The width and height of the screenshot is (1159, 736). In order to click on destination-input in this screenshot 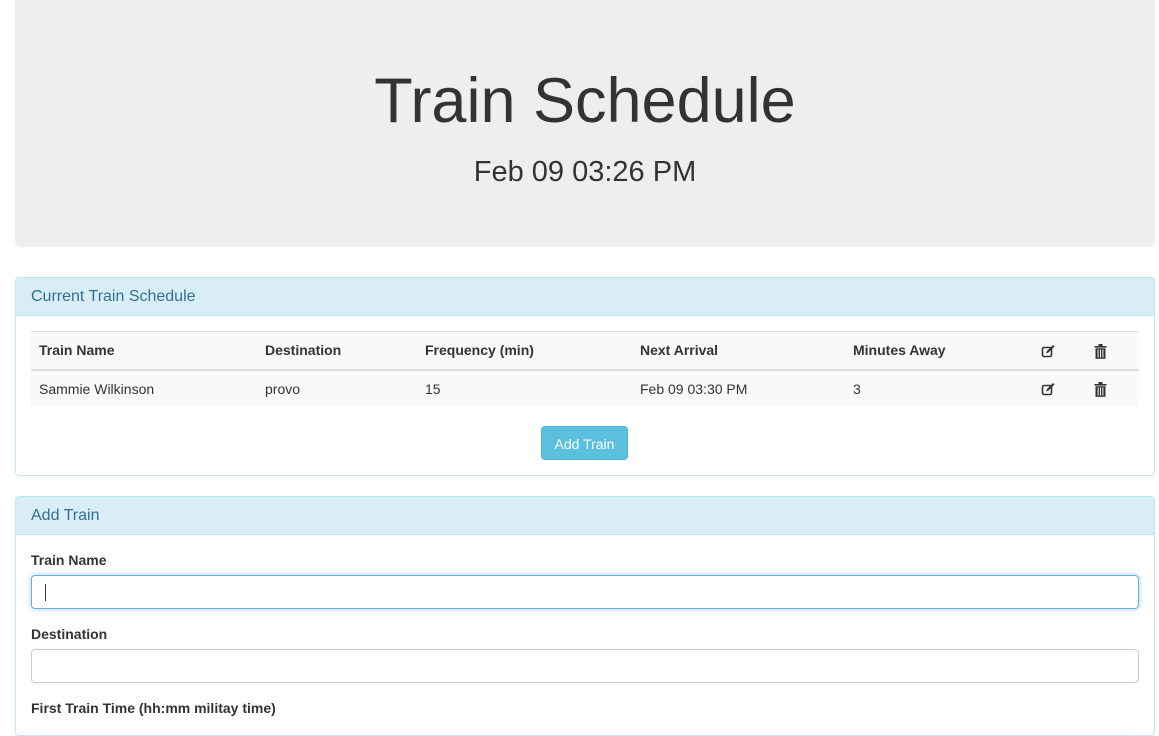, I will do `click(585, 666)`.